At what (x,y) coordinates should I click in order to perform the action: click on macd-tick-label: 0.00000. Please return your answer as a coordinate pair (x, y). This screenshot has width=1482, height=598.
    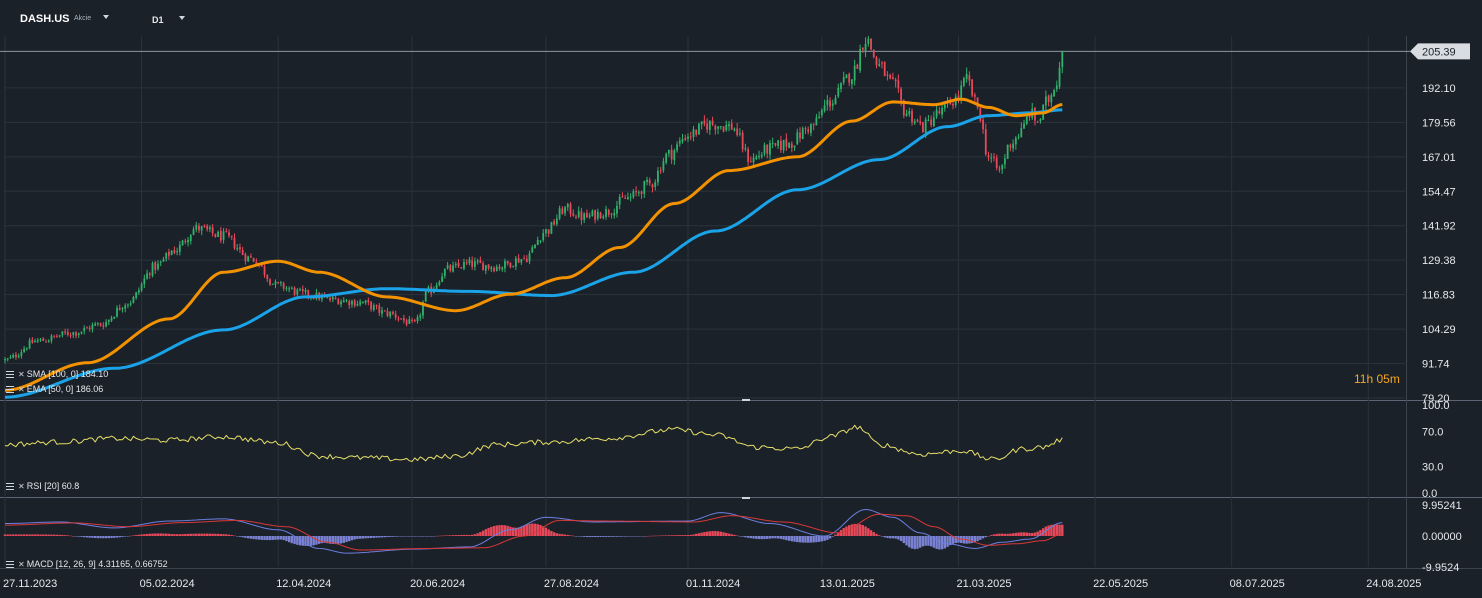
    Looking at the image, I should click on (1442, 537).